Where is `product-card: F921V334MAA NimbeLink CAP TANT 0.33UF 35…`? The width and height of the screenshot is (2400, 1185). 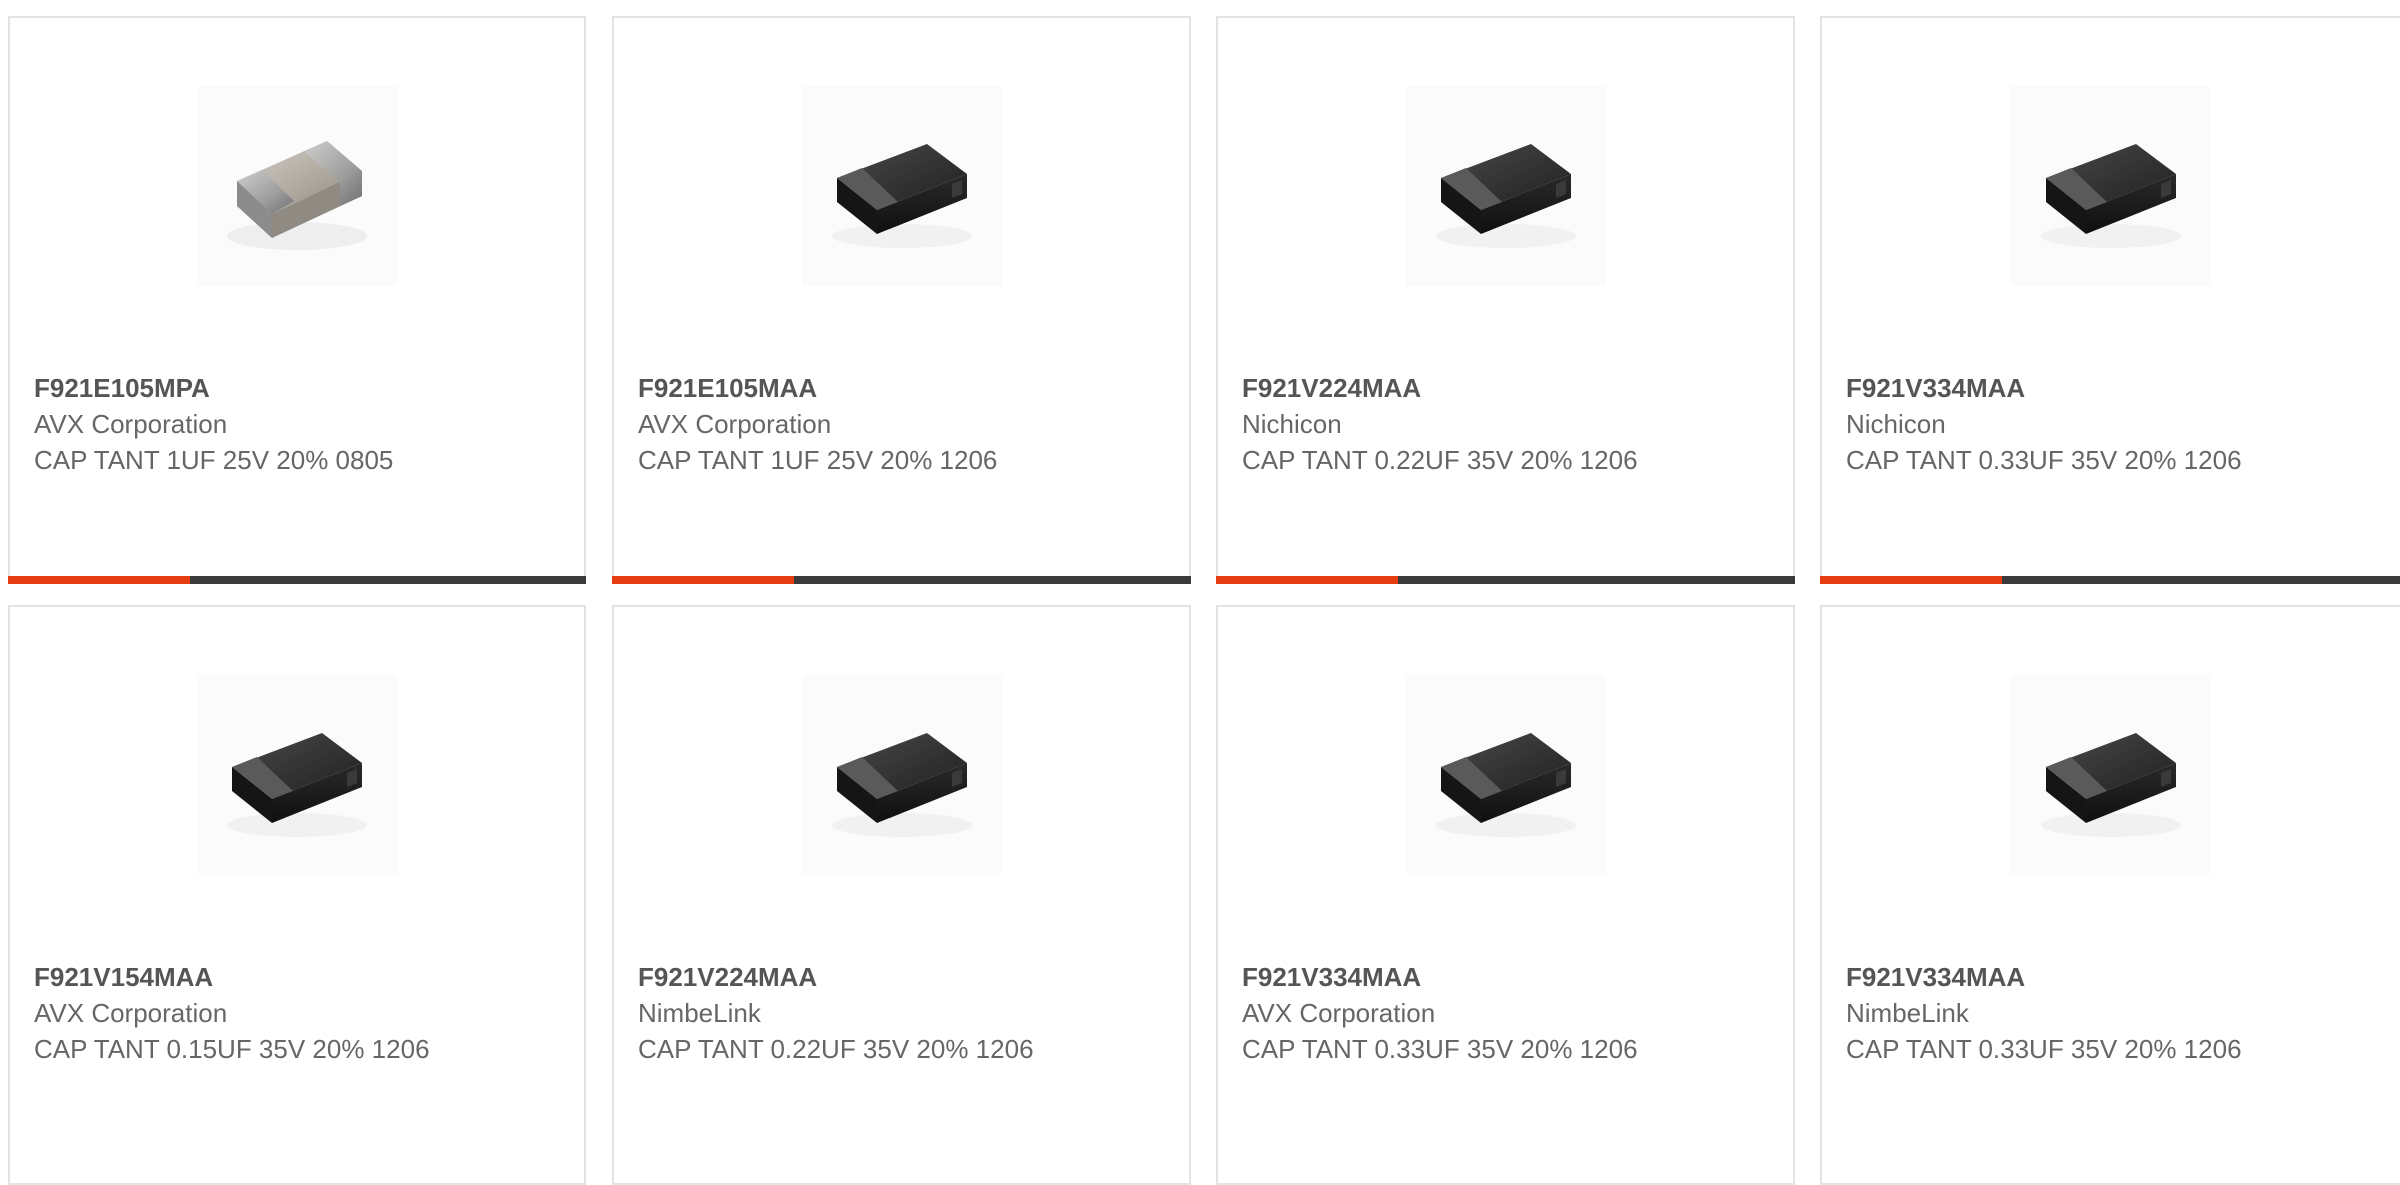 product-card: F921V334MAA NimbeLink CAP TANT 0.33UF 35… is located at coordinates (2110, 895).